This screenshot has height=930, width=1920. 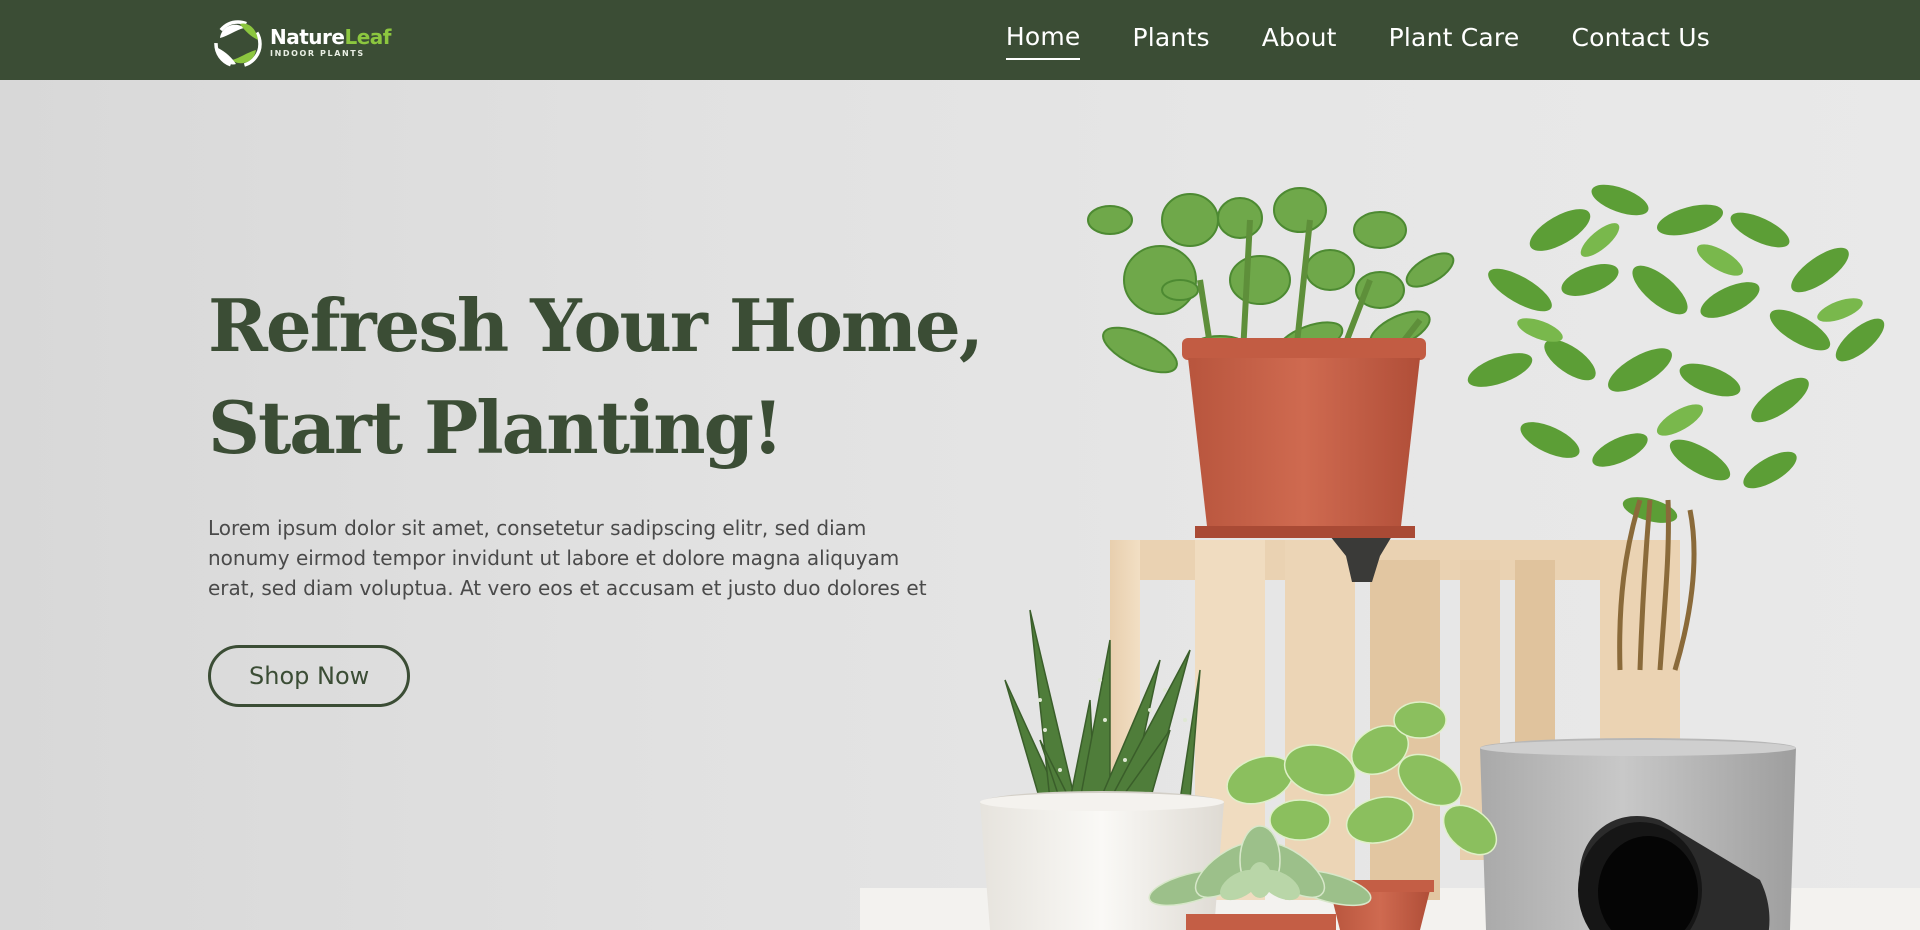 I want to click on main-nav: Home Plants About Plant Care Contact Us, so click(x=1332, y=40).